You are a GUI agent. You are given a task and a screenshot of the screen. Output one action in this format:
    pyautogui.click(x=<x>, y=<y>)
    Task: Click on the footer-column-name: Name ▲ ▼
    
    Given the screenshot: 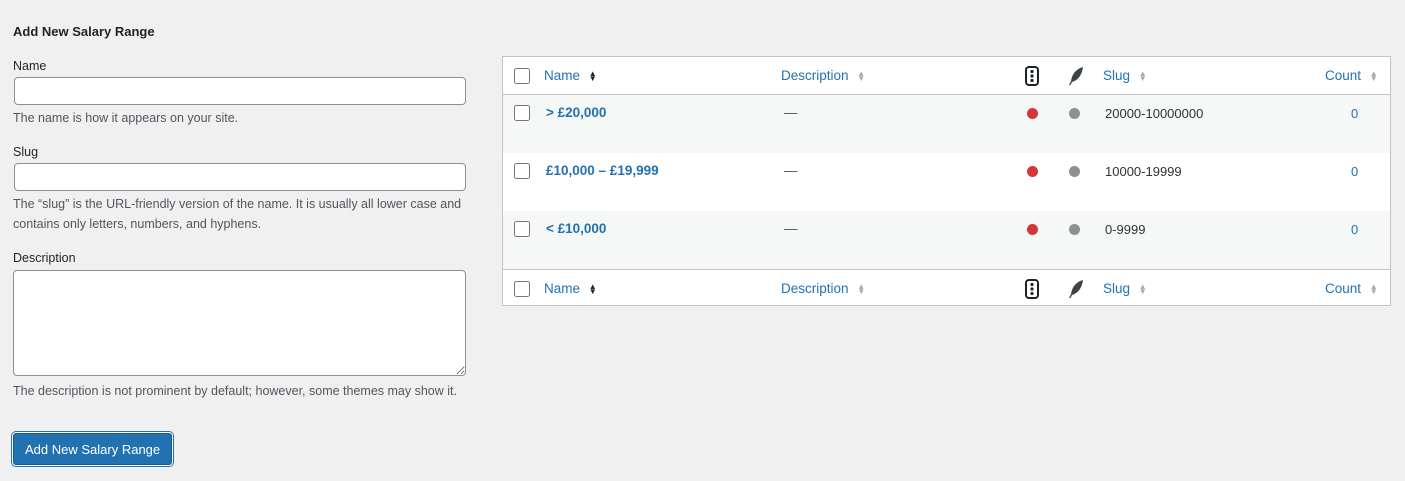 What is the action you would take?
    pyautogui.click(x=570, y=288)
    